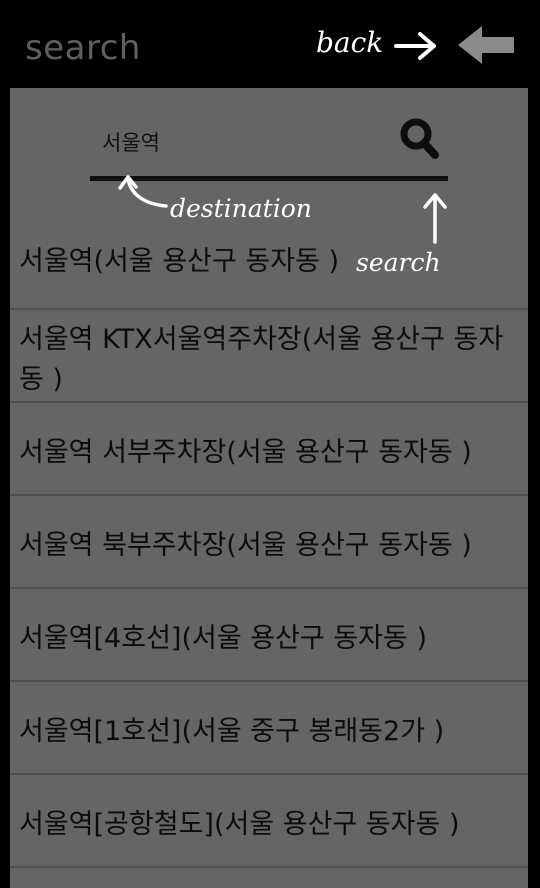  What do you see at coordinates (223, 638) in the screenshot?
I see `result-item-label: 서울역[4호선](서울 용산구 동자동 )` at bounding box center [223, 638].